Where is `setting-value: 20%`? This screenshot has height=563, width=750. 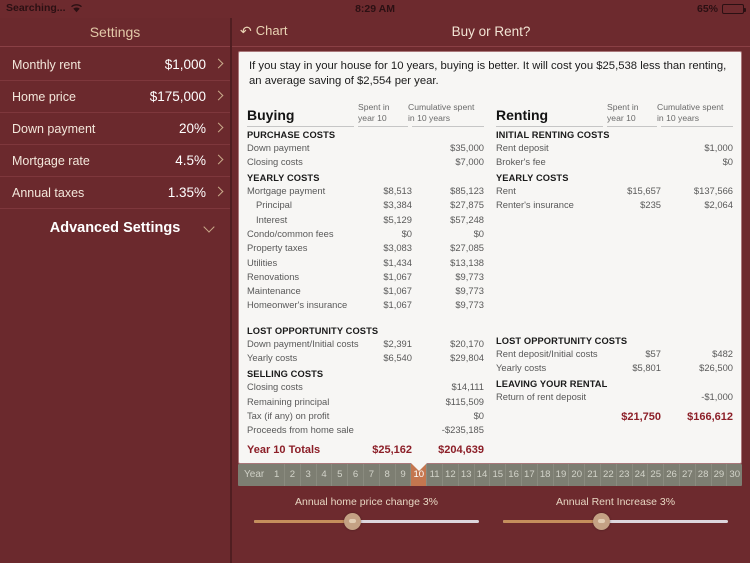 setting-value: 20% is located at coordinates (192, 128).